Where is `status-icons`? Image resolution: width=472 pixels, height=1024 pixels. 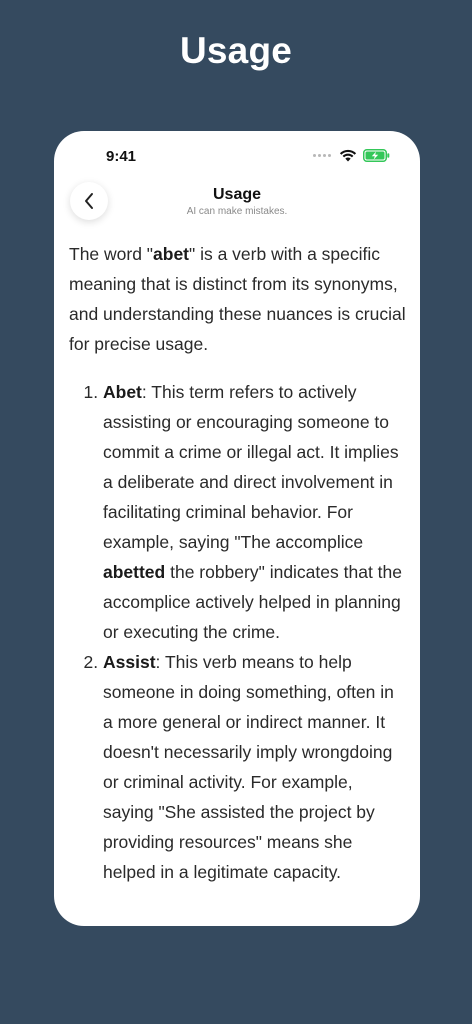 status-icons is located at coordinates (351, 155).